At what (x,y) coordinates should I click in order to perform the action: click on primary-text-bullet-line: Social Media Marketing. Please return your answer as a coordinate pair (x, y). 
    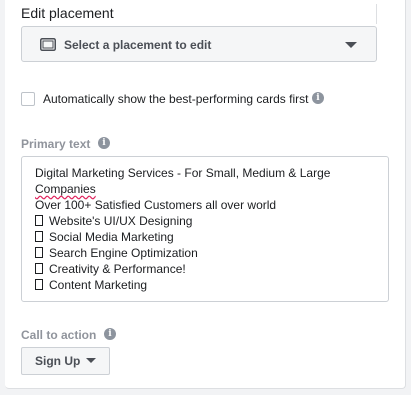
    Looking at the image, I should click on (104, 237).